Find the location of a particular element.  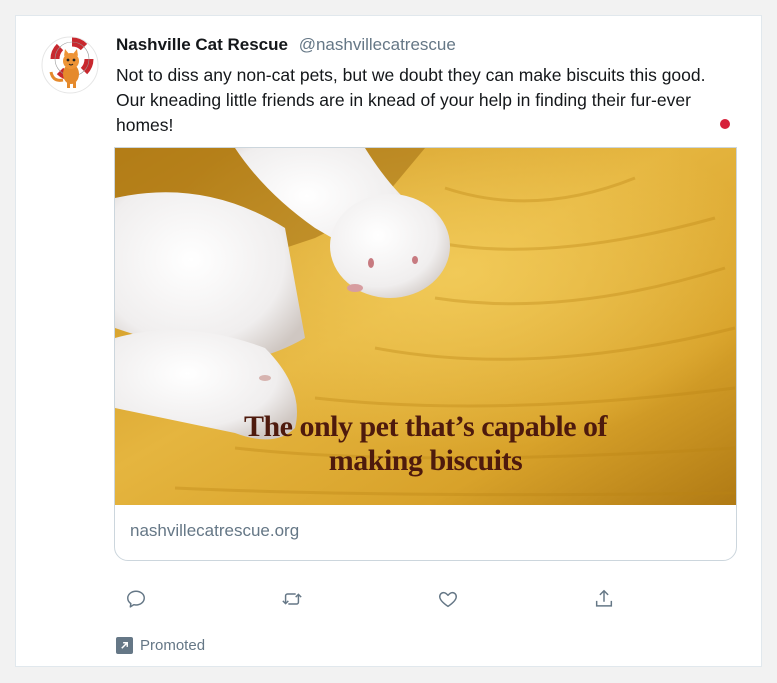

cat-lifebuoy-logo-icon is located at coordinates (70, 65).